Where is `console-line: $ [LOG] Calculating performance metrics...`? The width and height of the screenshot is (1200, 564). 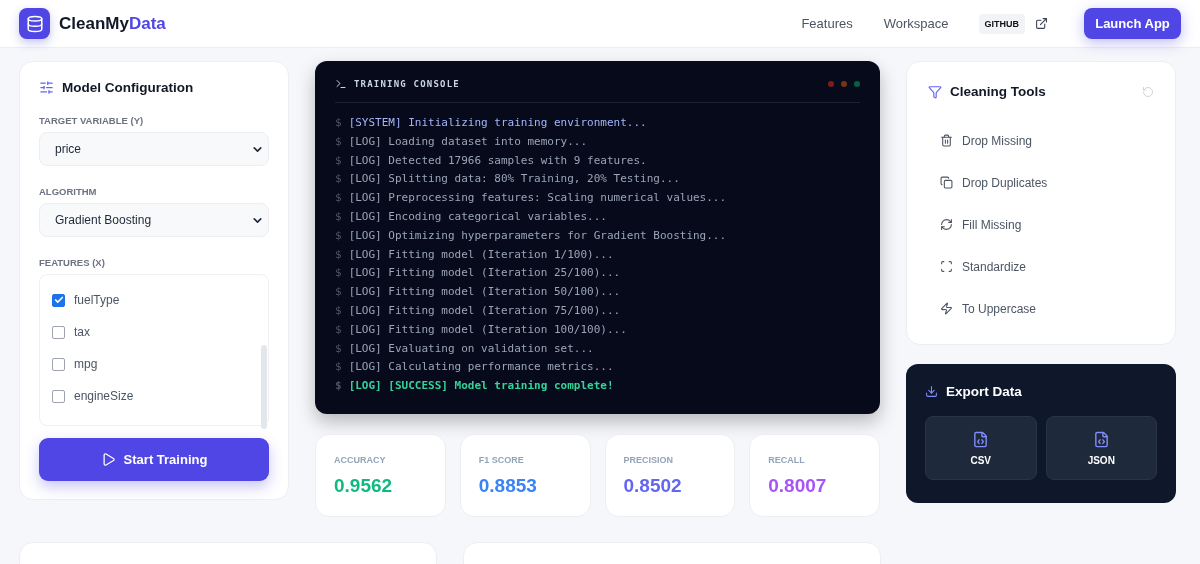 console-line: $ [LOG] Calculating performance metrics... is located at coordinates (475, 367).